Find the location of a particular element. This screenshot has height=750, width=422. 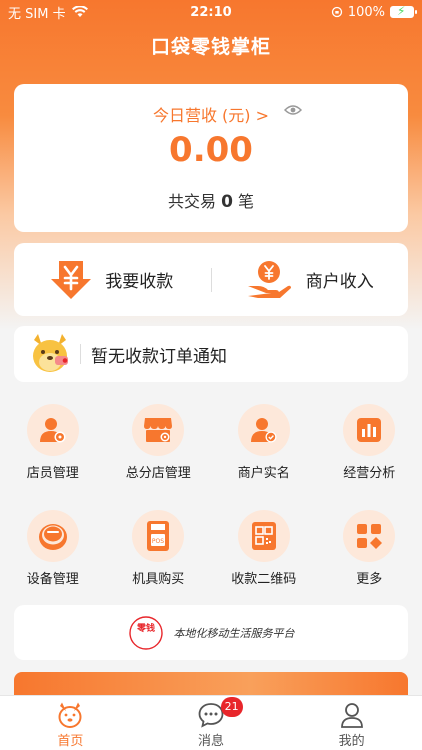

more-grid-icon is located at coordinates (369, 536).